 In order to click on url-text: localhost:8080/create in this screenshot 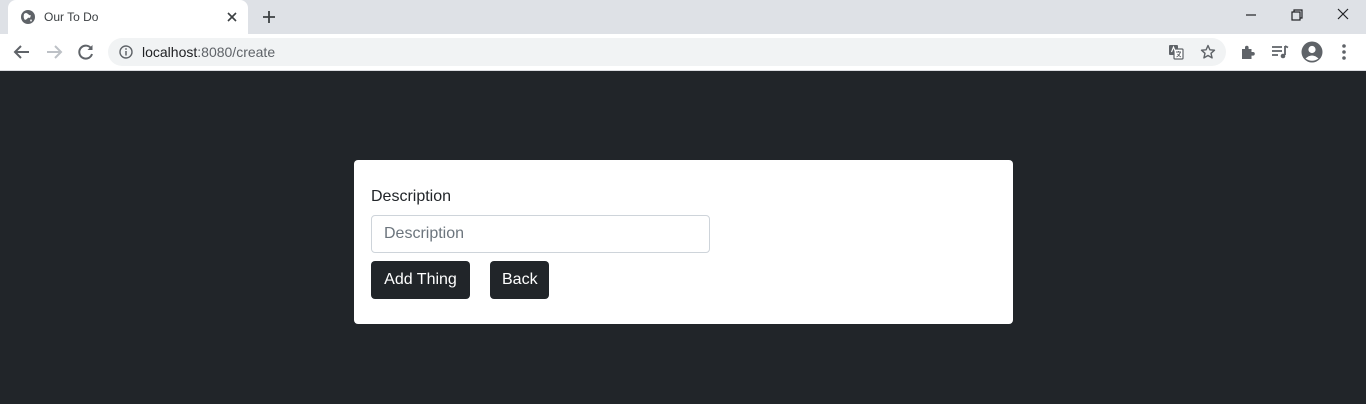, I will do `click(208, 52)`.